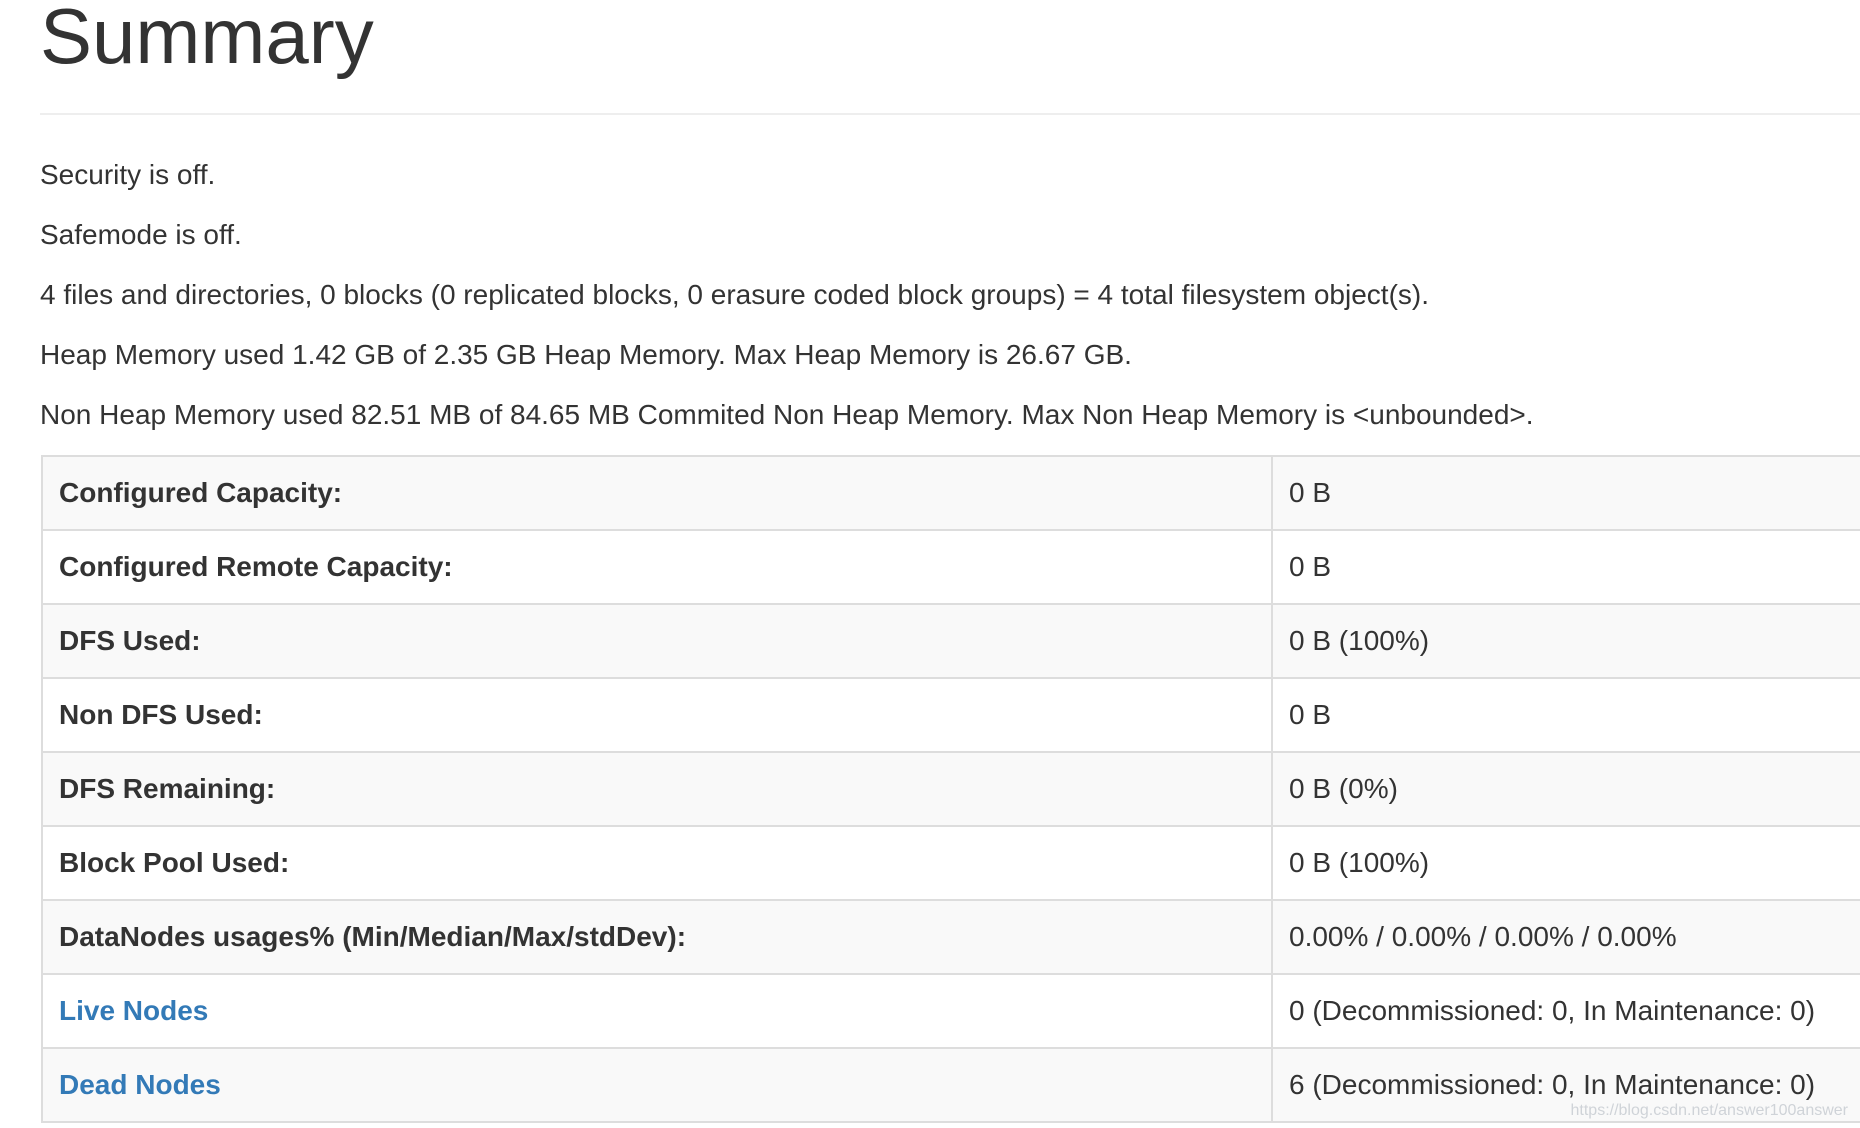 This screenshot has height=1128, width=1860. Describe the element at coordinates (657, 789) in the screenshot. I see `dfs-remaining-label: DFS Remaining:` at that location.